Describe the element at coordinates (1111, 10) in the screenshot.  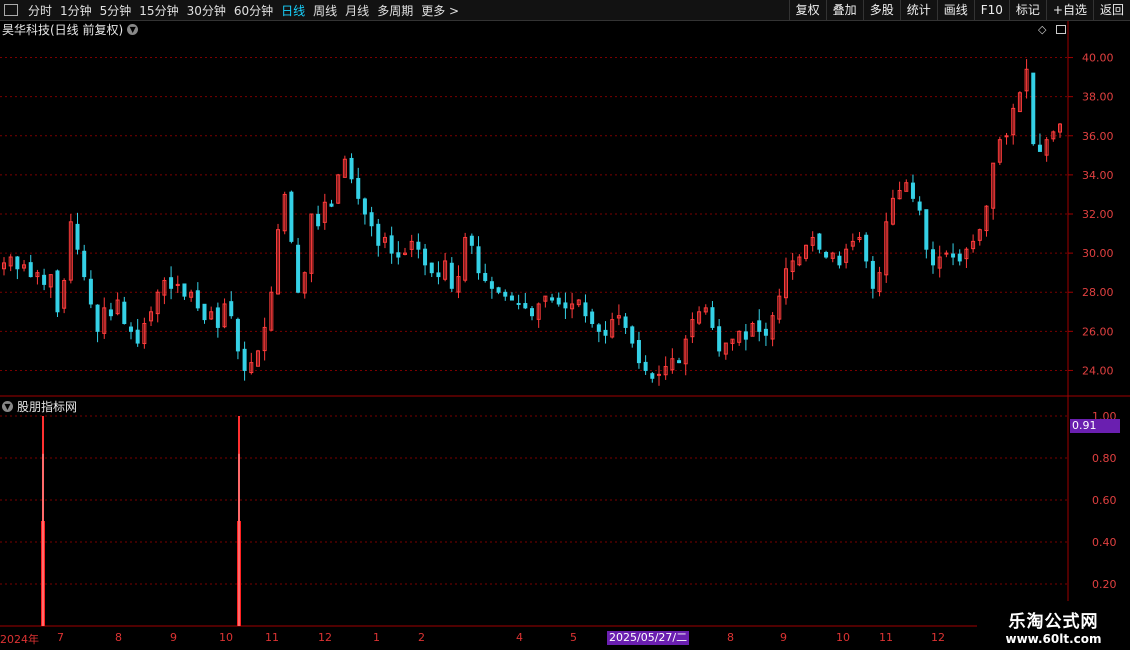
I see `toolbar-button-8: 返回` at that location.